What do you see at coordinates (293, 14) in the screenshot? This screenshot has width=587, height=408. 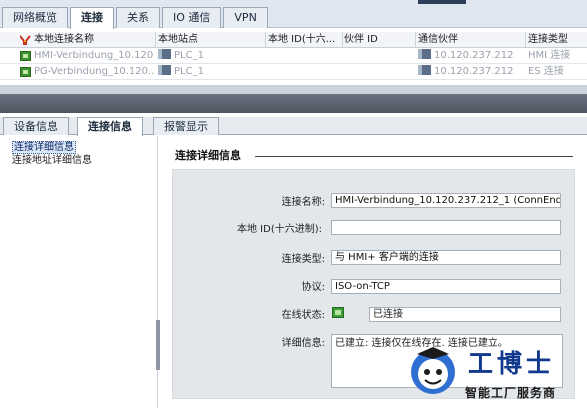 I see `editor-tab-strip: 网络概览 连接 关系 IO 通信 VPN` at bounding box center [293, 14].